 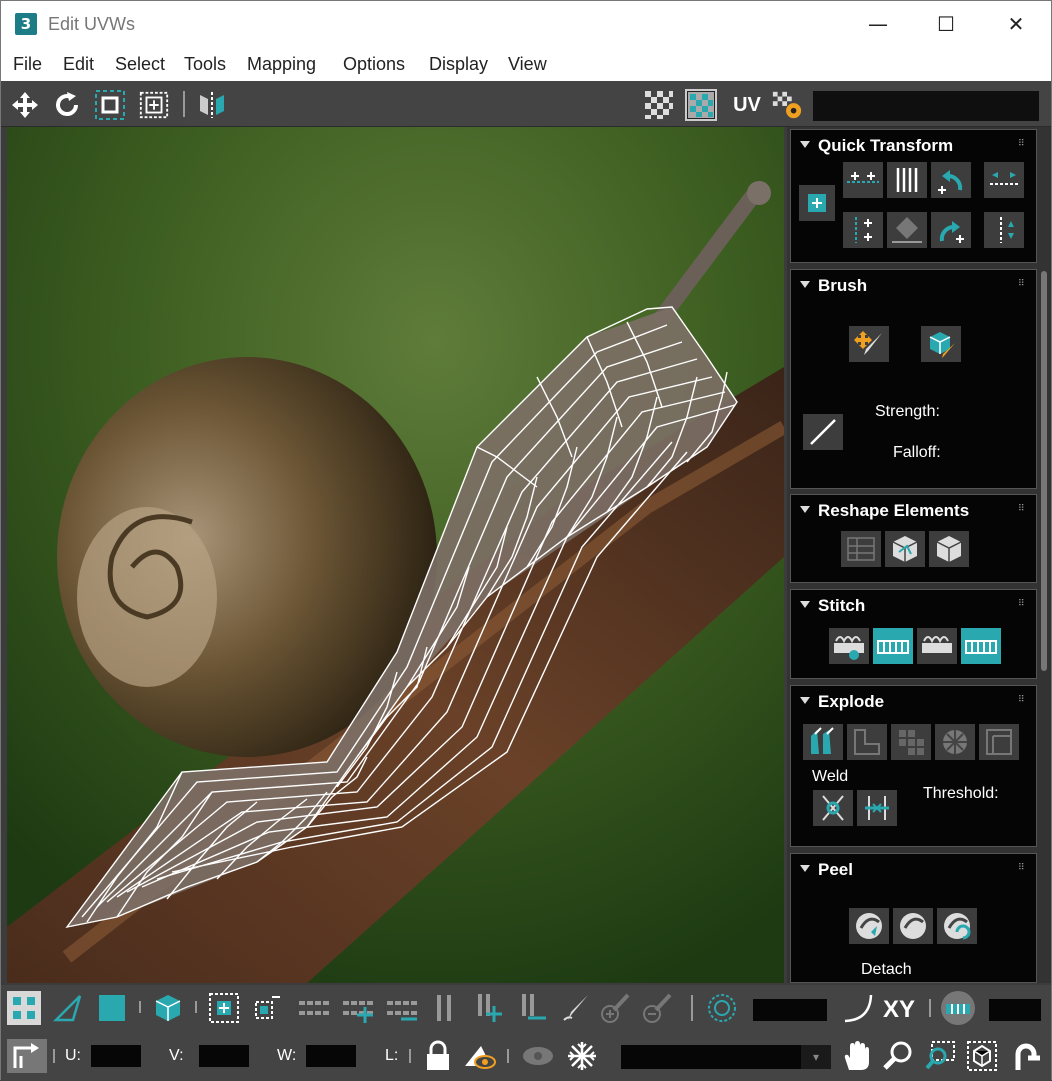 I want to click on rotate-icon, so click(x=67, y=105).